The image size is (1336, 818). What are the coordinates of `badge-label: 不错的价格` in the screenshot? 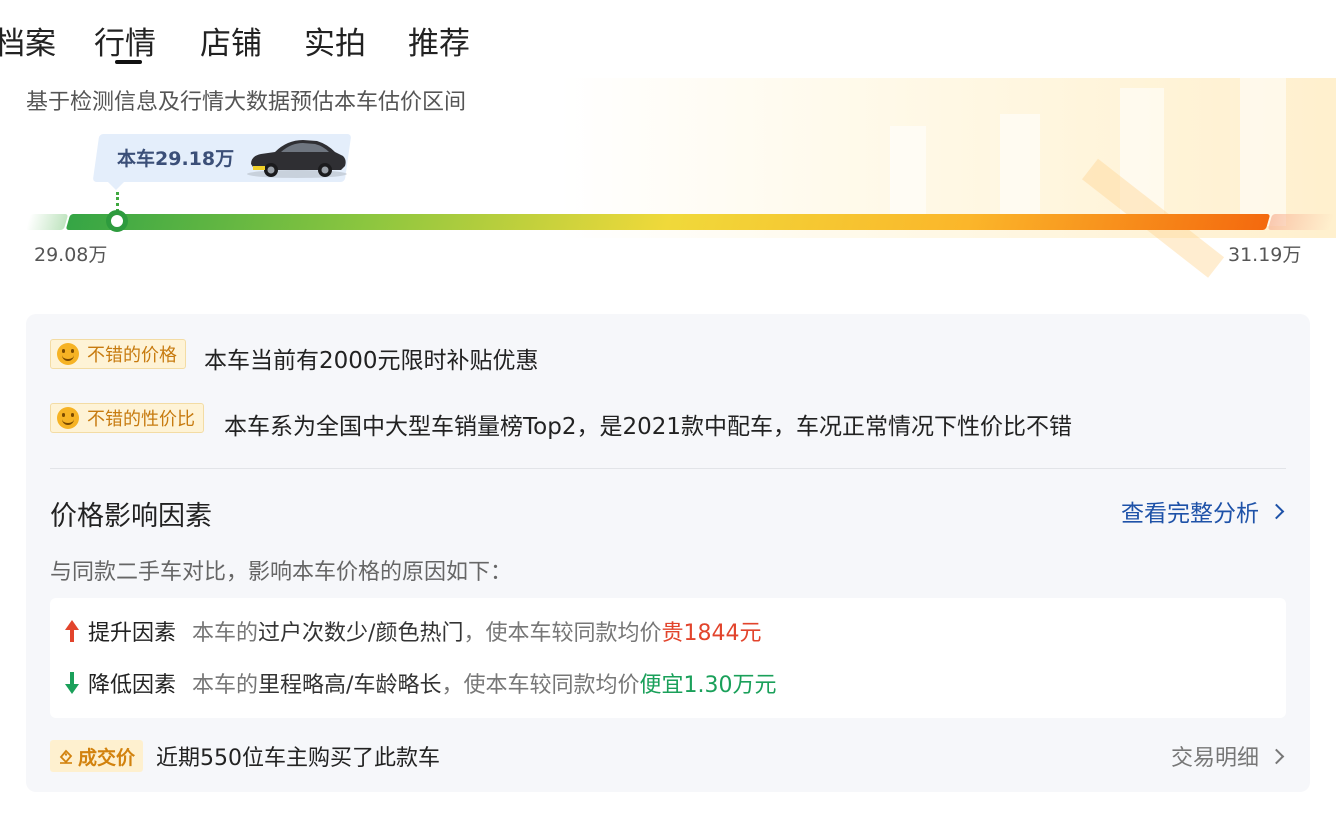 It's located at (132, 355).